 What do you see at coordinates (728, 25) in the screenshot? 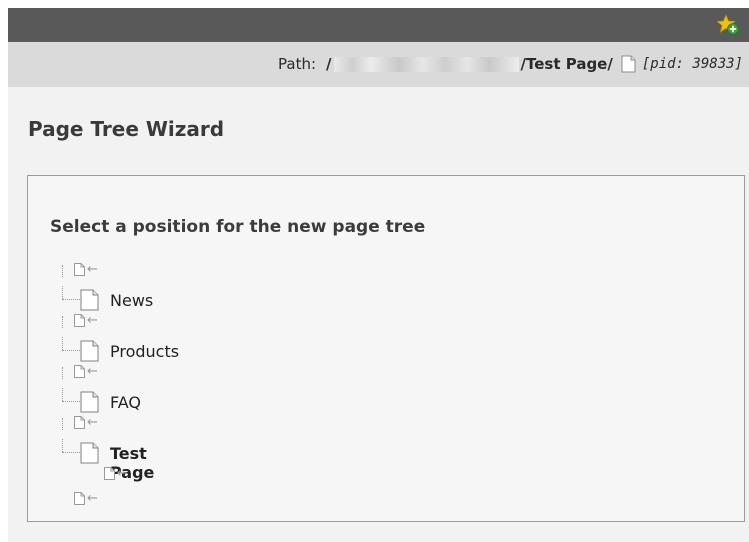
I see `star-plus-icon` at bounding box center [728, 25].